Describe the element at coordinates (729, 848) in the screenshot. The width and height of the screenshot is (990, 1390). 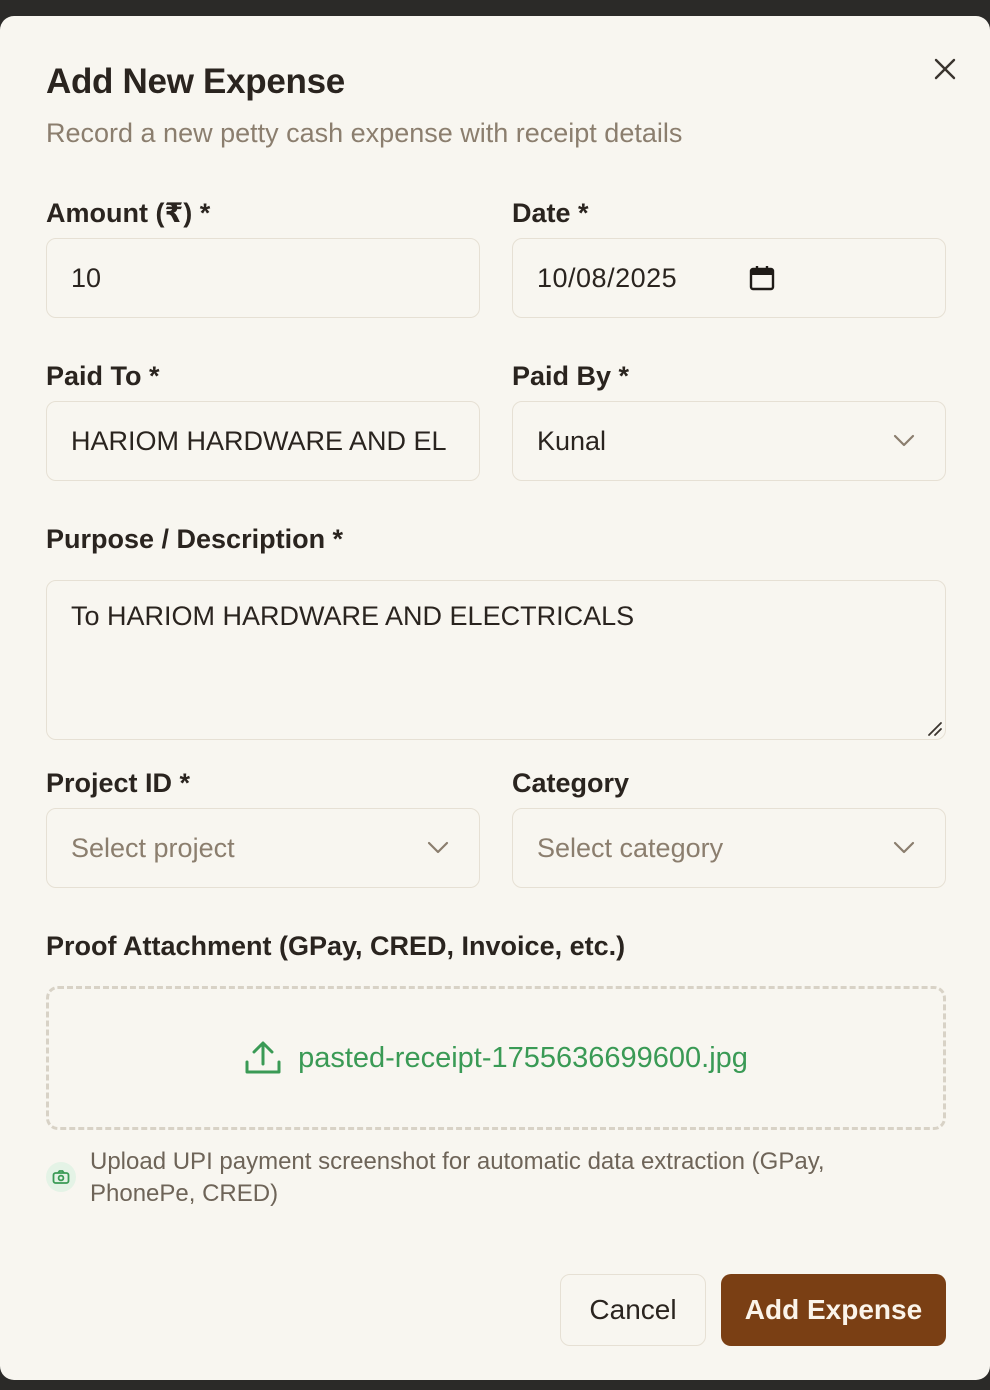
I see `category-select: Select category` at that location.